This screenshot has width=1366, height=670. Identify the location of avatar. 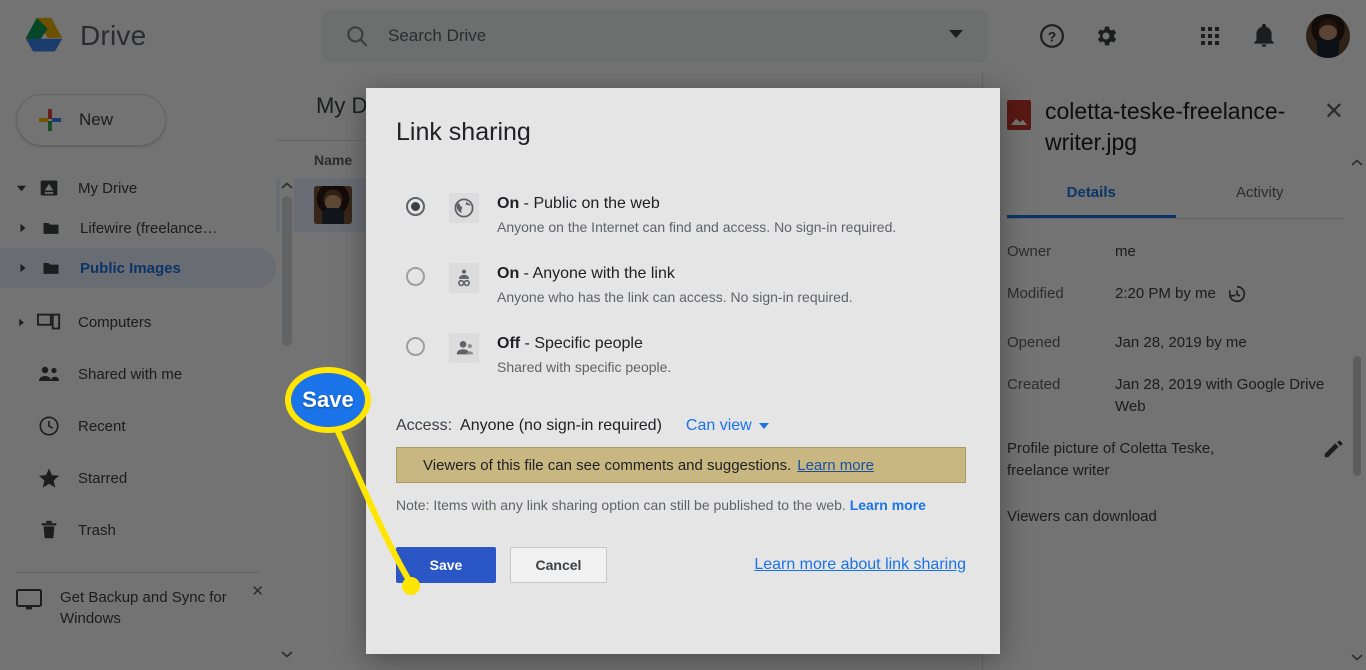
(1328, 36).